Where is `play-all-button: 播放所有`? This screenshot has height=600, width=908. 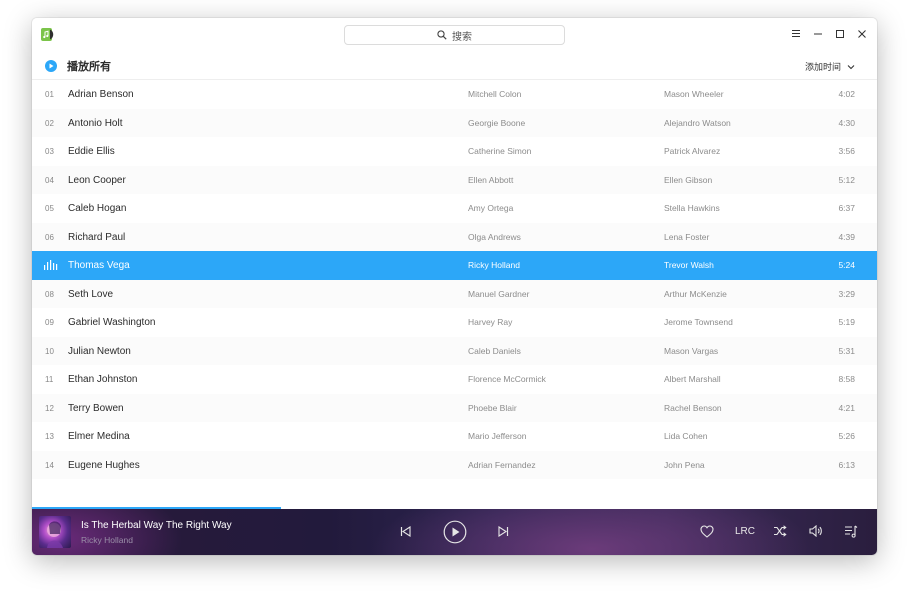
play-all-button: 播放所有 is located at coordinates (78, 66).